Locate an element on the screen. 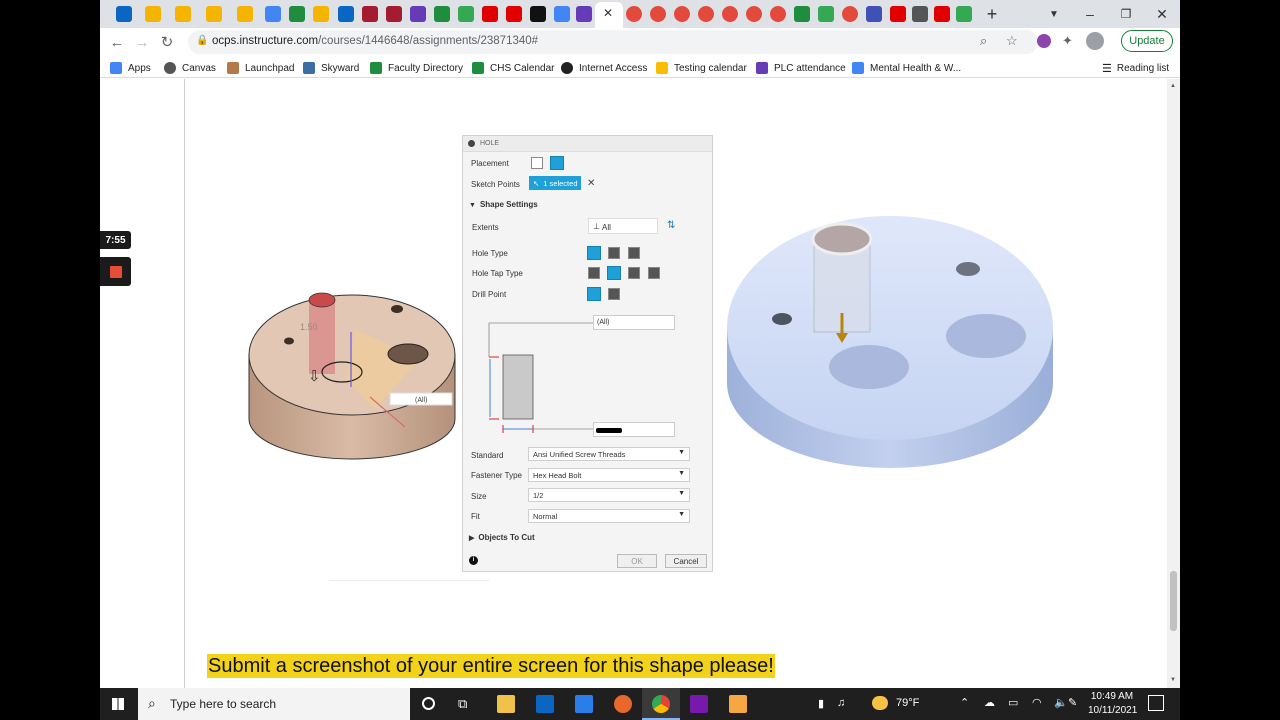 The width and height of the screenshot is (1280, 720). bookmark-skyward: Skyward is located at coordinates (331, 68).